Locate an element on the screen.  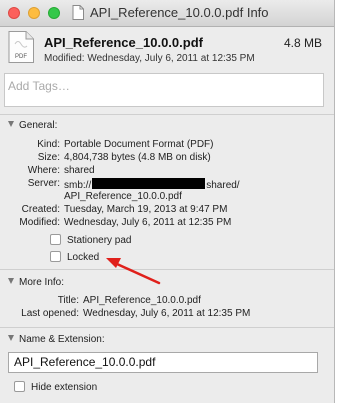
window-title: API_Reference_10.0.0.pdf Info is located at coordinates (179, 12).